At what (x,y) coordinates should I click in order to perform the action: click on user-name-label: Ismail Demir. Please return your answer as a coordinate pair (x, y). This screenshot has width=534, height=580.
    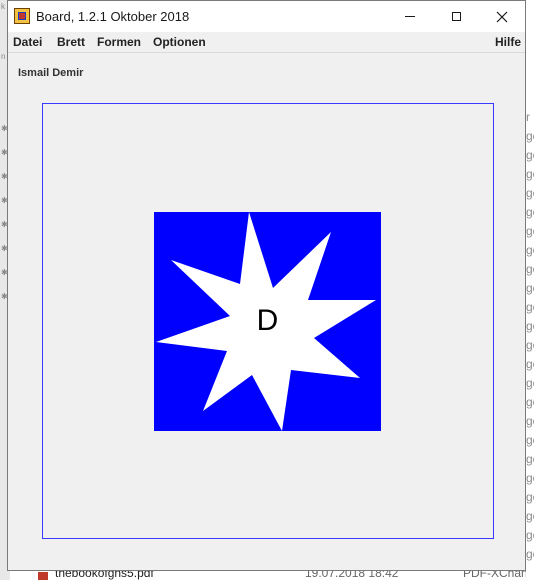
    Looking at the image, I should click on (51, 73).